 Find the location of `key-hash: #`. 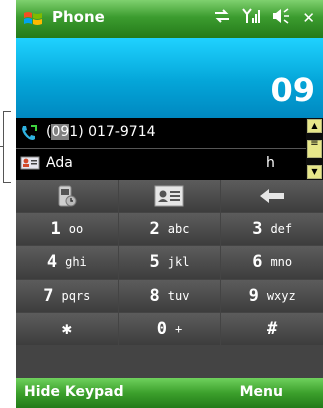

key-hash: # is located at coordinates (272, 328).